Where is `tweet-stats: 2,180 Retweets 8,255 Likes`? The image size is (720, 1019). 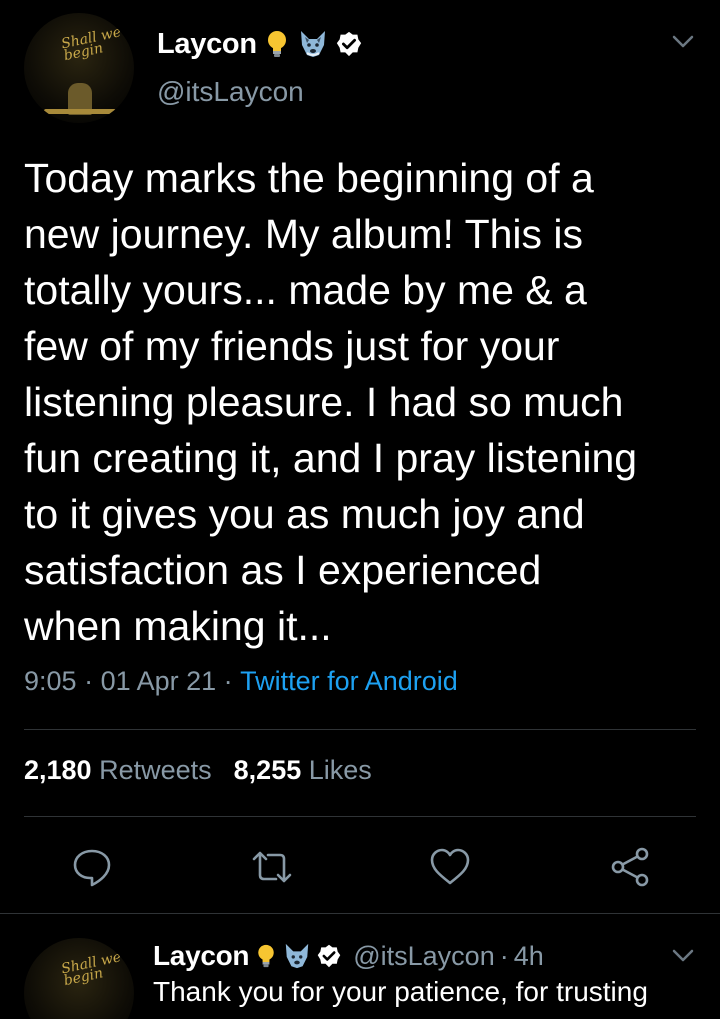 tweet-stats: 2,180 Retweets 8,255 Likes is located at coordinates (198, 770).